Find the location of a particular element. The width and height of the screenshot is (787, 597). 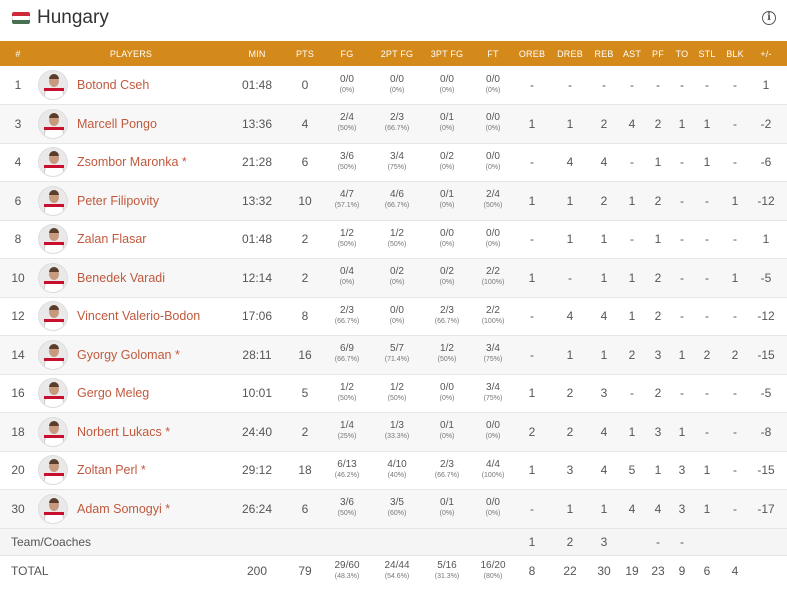

player-number: 10 is located at coordinates (18, 277).